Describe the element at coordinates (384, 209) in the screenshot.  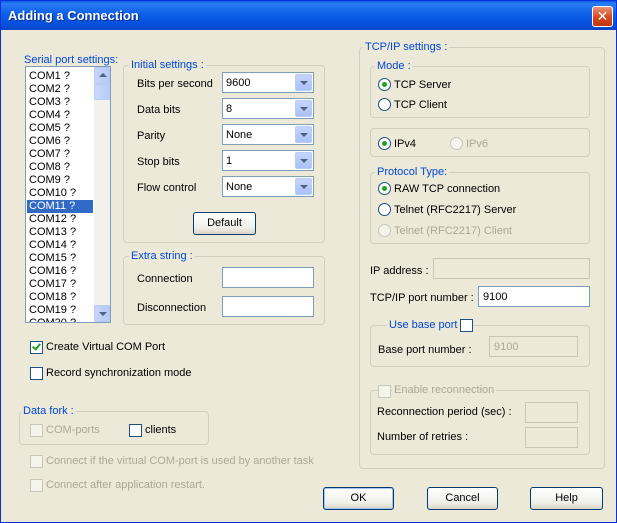
I see `telnet-server-radio` at that location.